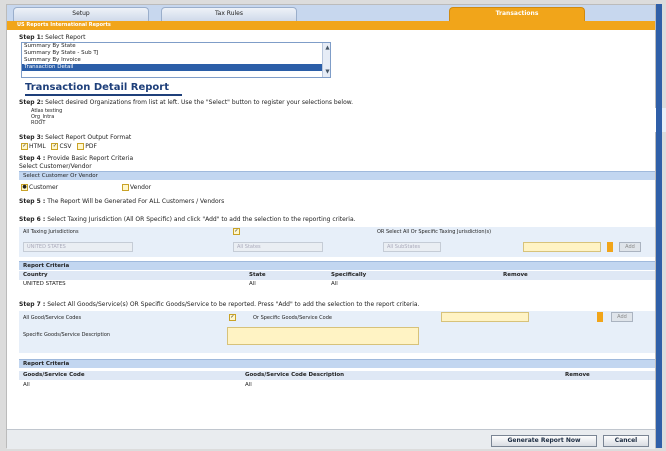  What do you see at coordinates (327, 48) in the screenshot?
I see `scroll-up-icon: ▲` at bounding box center [327, 48].